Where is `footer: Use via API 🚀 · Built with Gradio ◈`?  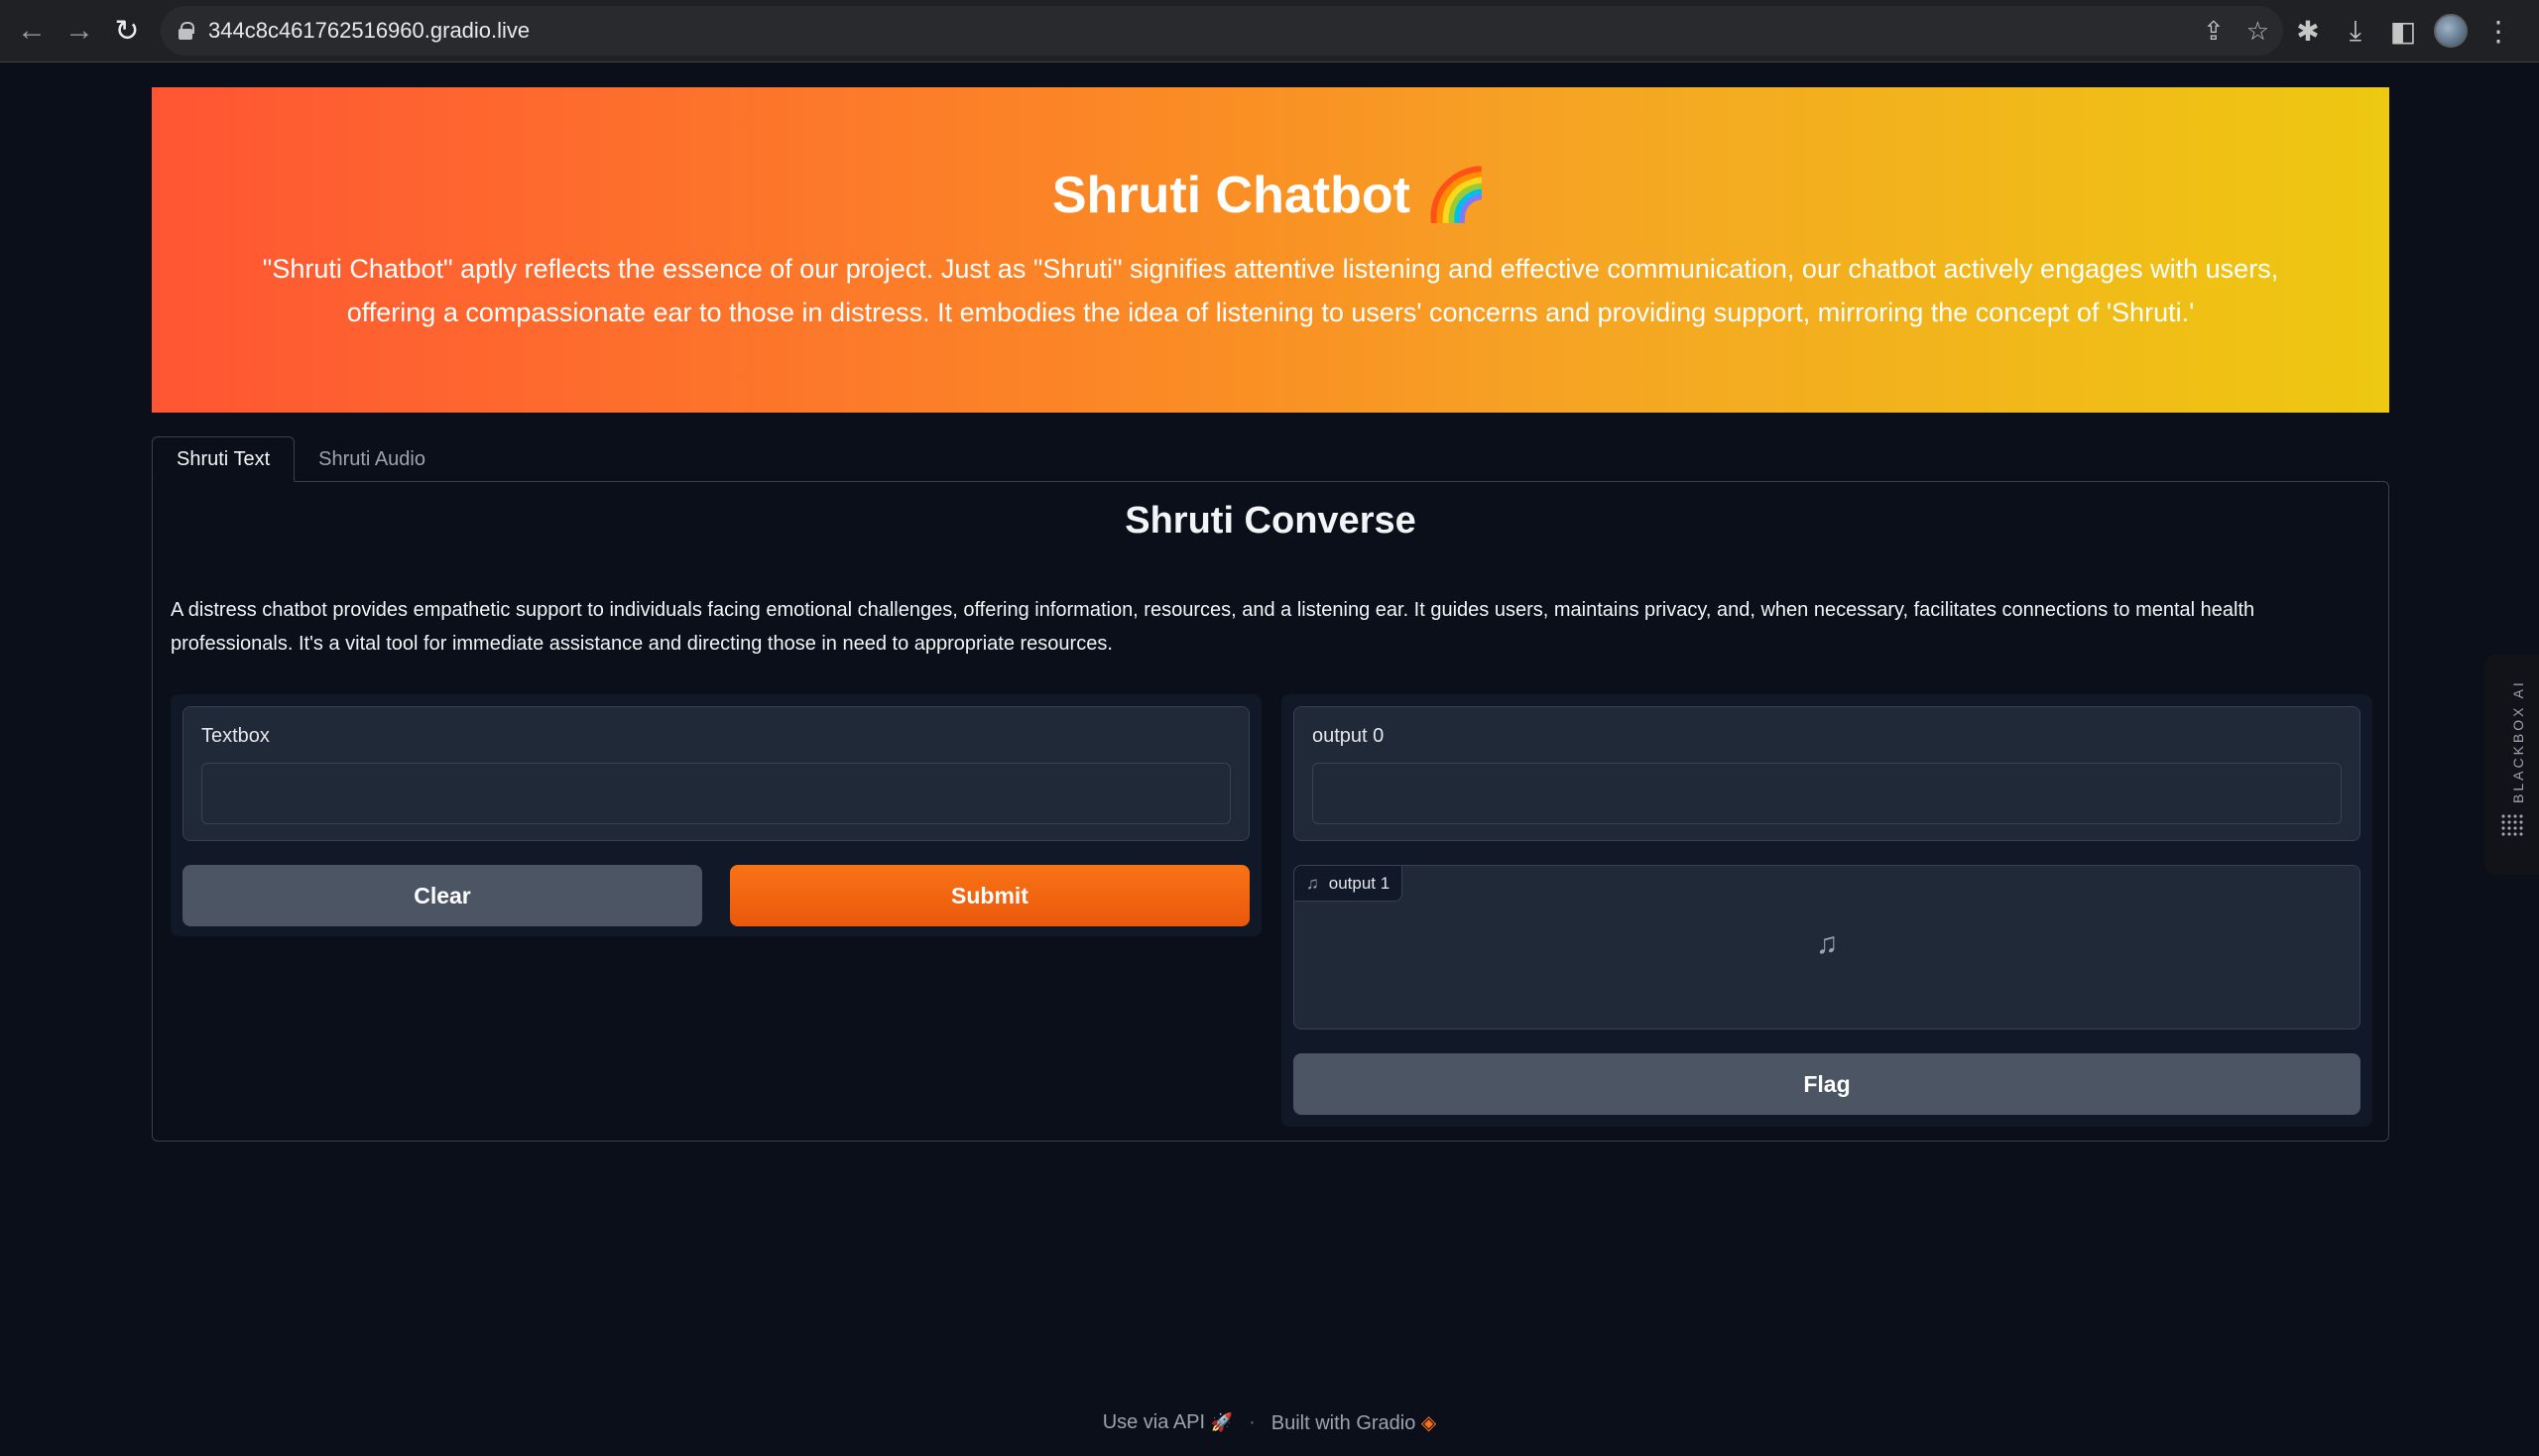 footer: Use via API 🚀 · Built with Gradio ◈ is located at coordinates (1269, 1422).